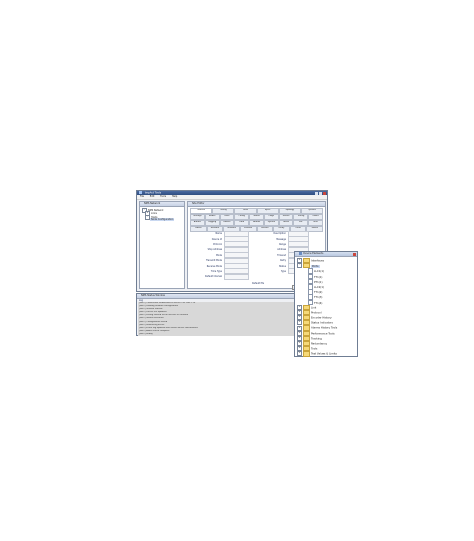 This screenshot has width=474, height=541. Describe the element at coordinates (300, 253) in the screenshot. I see `window-icon` at that location.